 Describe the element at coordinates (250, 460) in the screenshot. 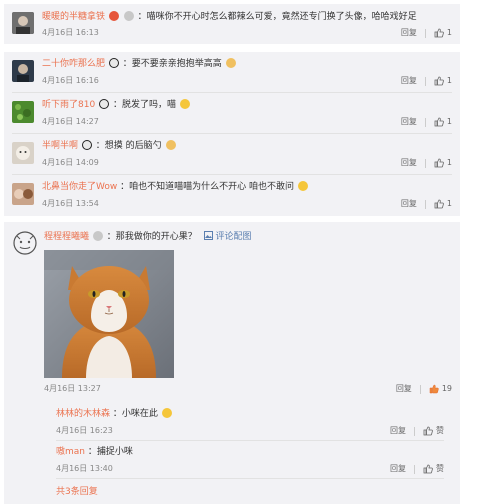

I see `sub-reply-item: 嗷man ：捕捉小咪 4月16日 13:40 回复 赞` at that location.